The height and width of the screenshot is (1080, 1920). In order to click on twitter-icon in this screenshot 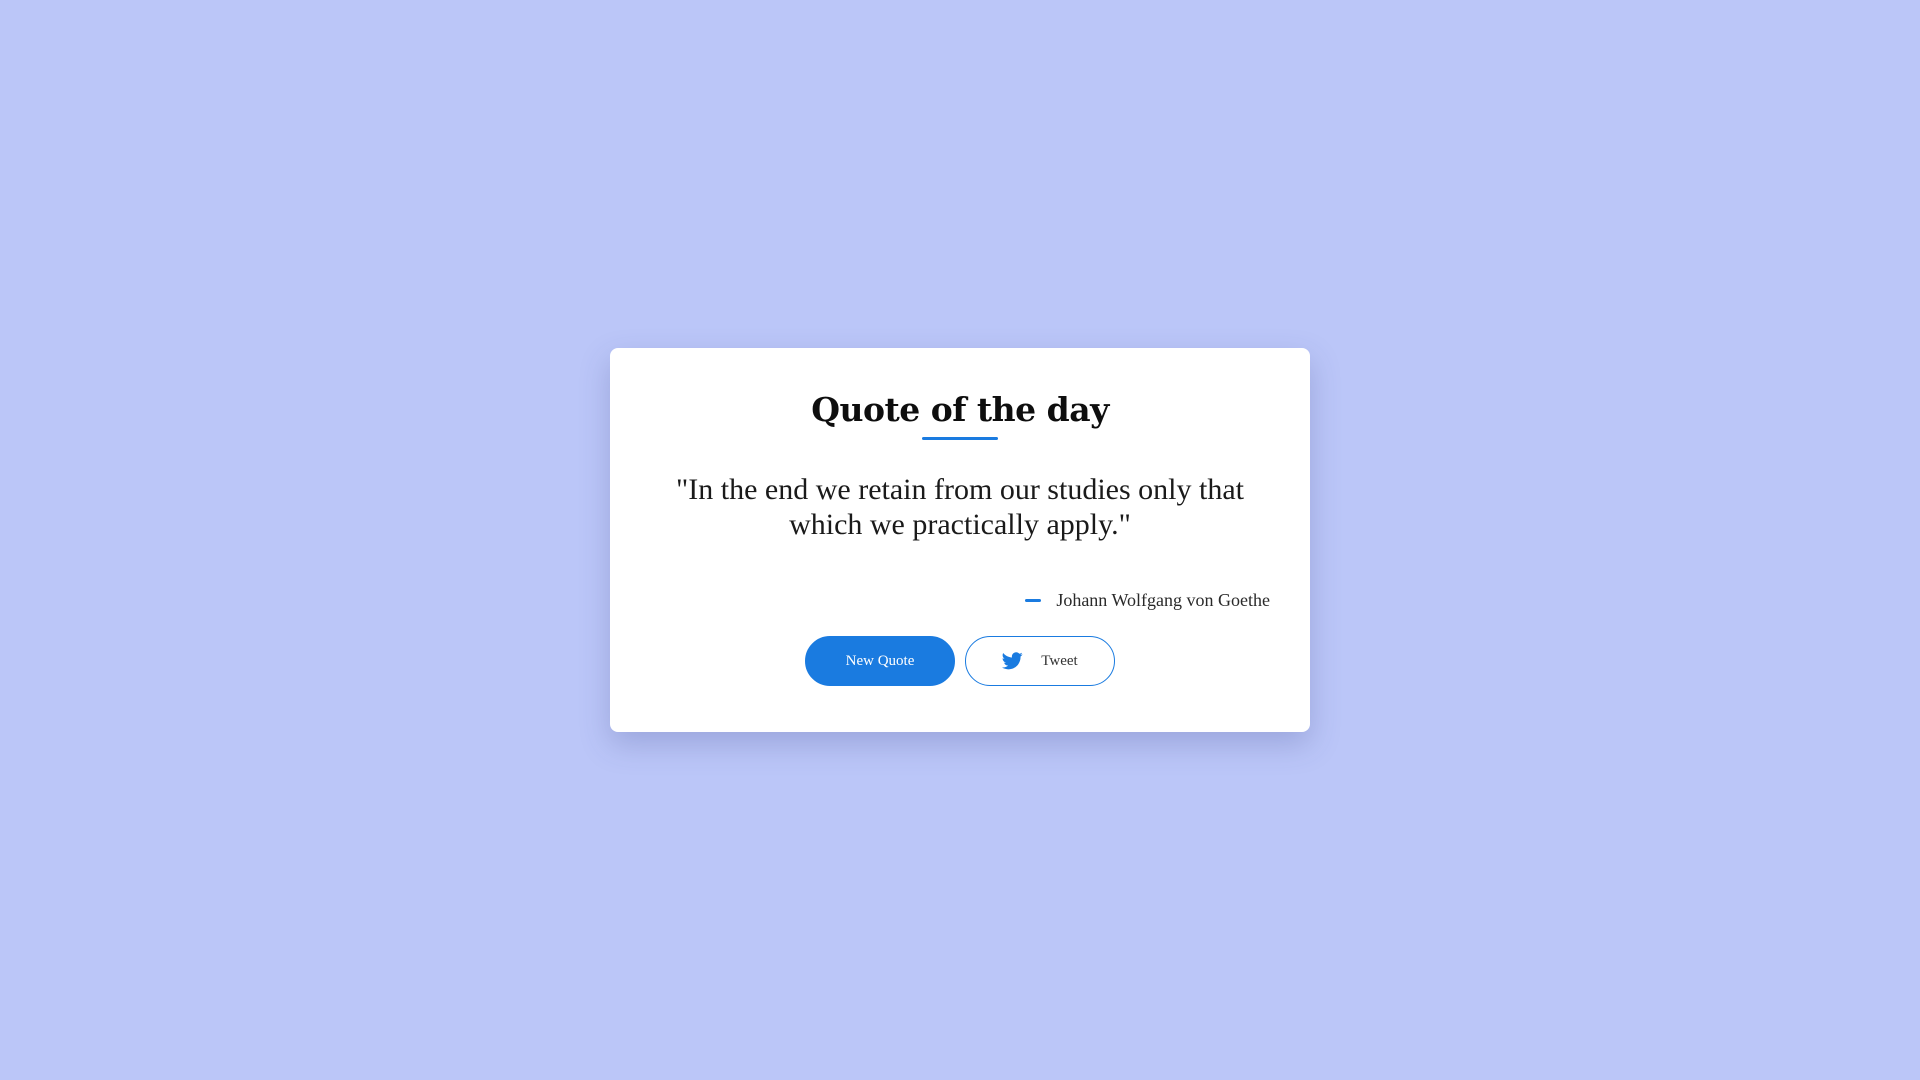, I will do `click(1012, 661)`.